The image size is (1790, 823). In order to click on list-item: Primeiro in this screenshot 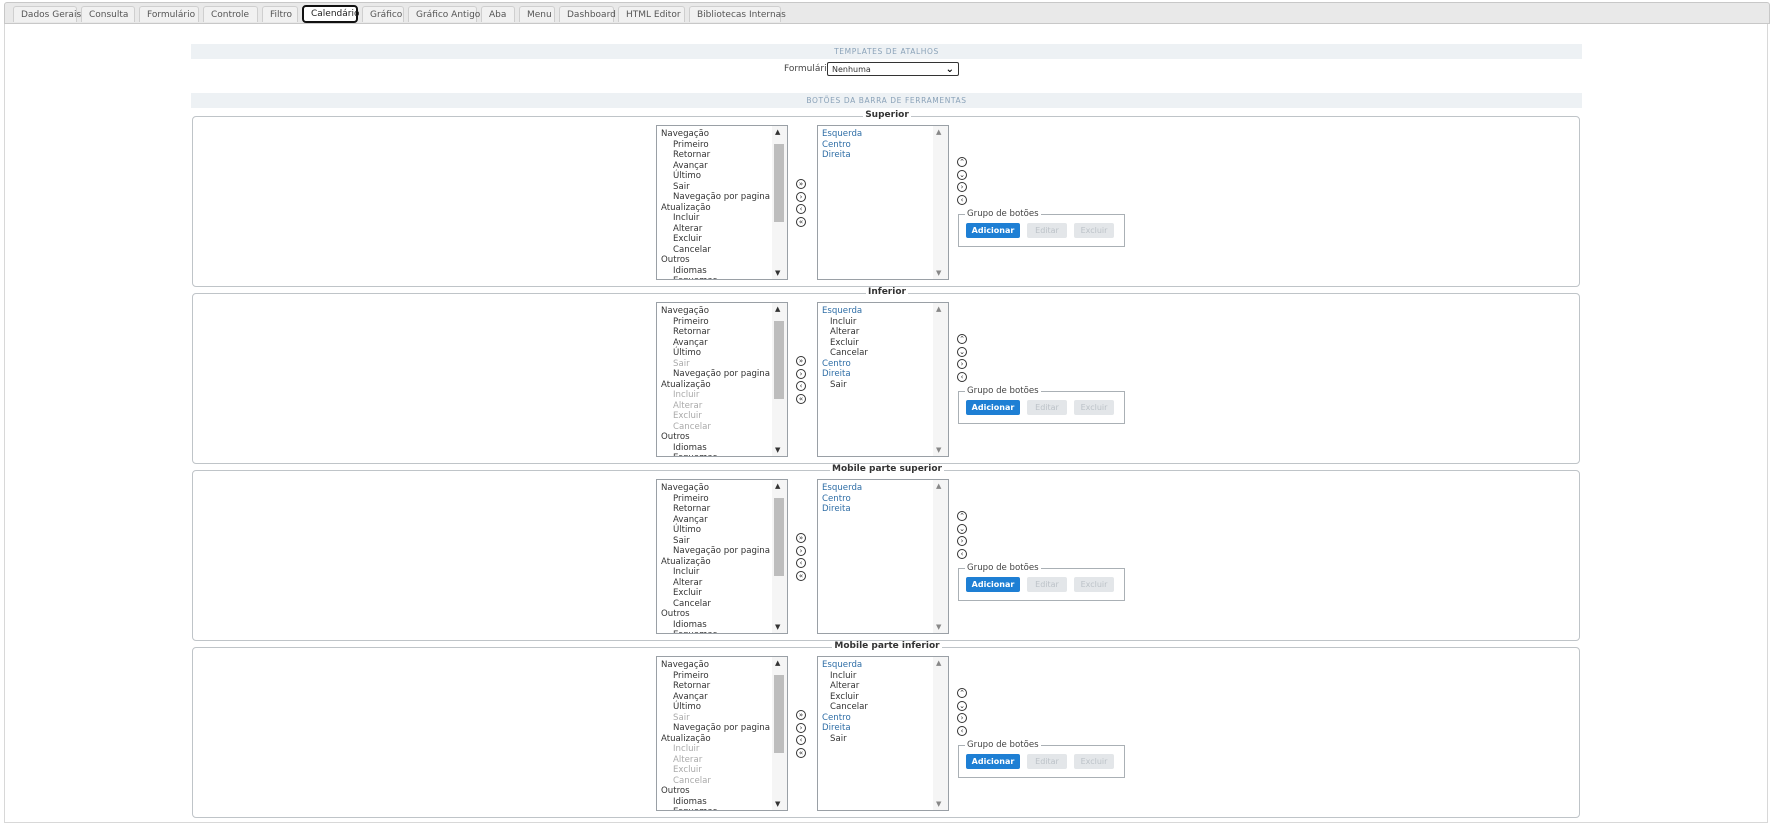, I will do `click(691, 676)`.